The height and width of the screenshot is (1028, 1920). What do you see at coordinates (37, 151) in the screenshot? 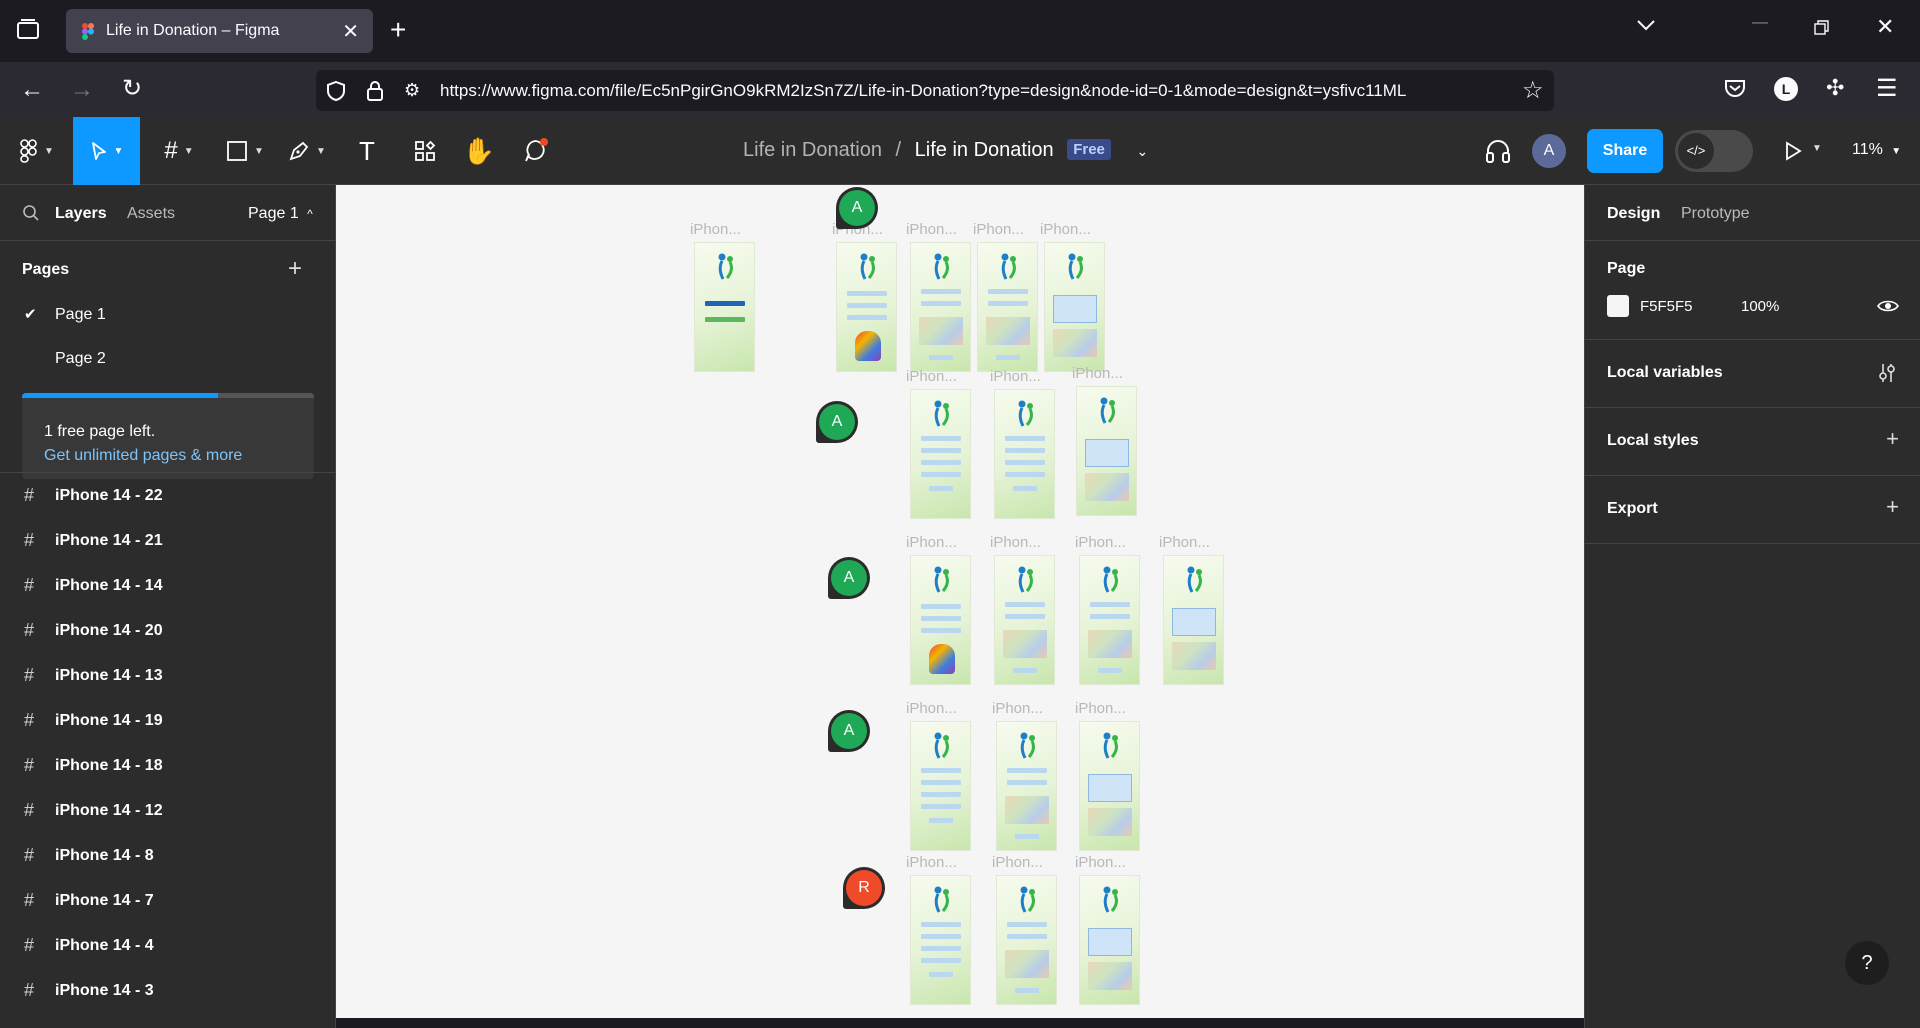
I see `main-menu-button: ▼` at bounding box center [37, 151].